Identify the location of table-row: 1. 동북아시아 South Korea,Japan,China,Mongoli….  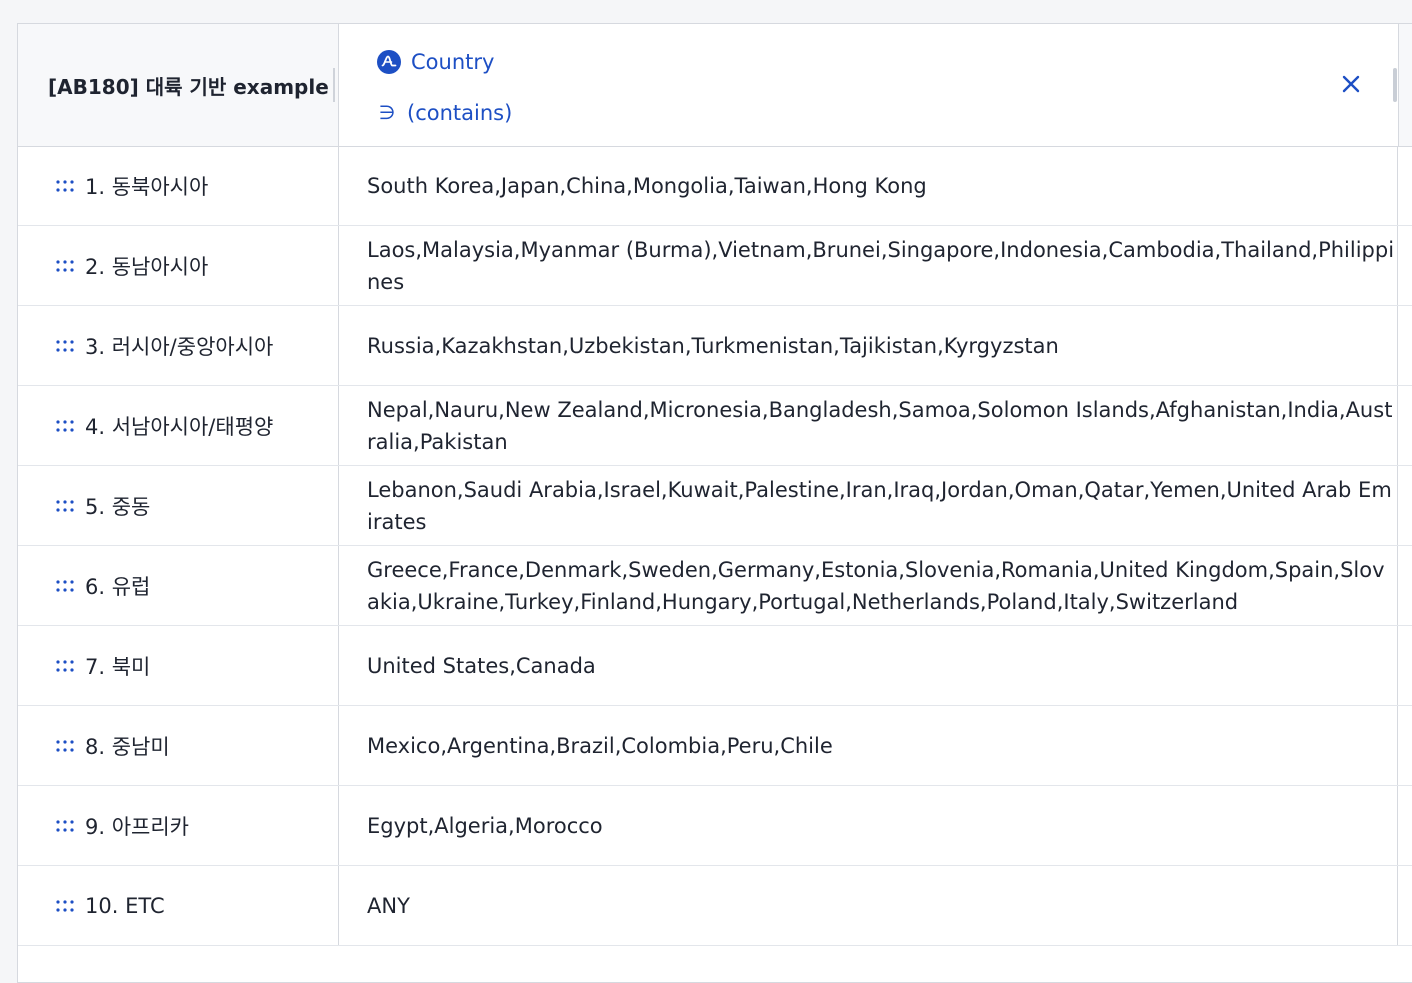
(715, 186).